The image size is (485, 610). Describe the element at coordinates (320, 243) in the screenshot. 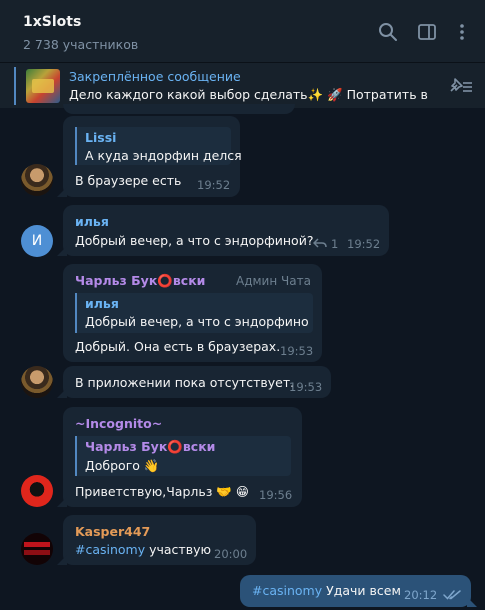

I see `reply-arrow-icon` at that location.